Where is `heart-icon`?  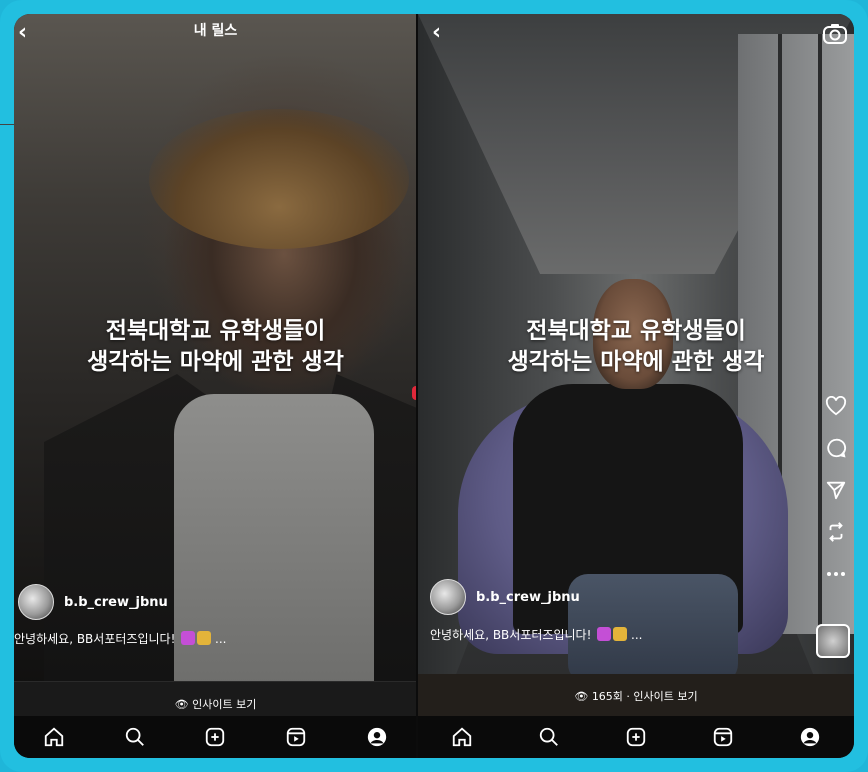
heart-icon is located at coordinates (836, 406).